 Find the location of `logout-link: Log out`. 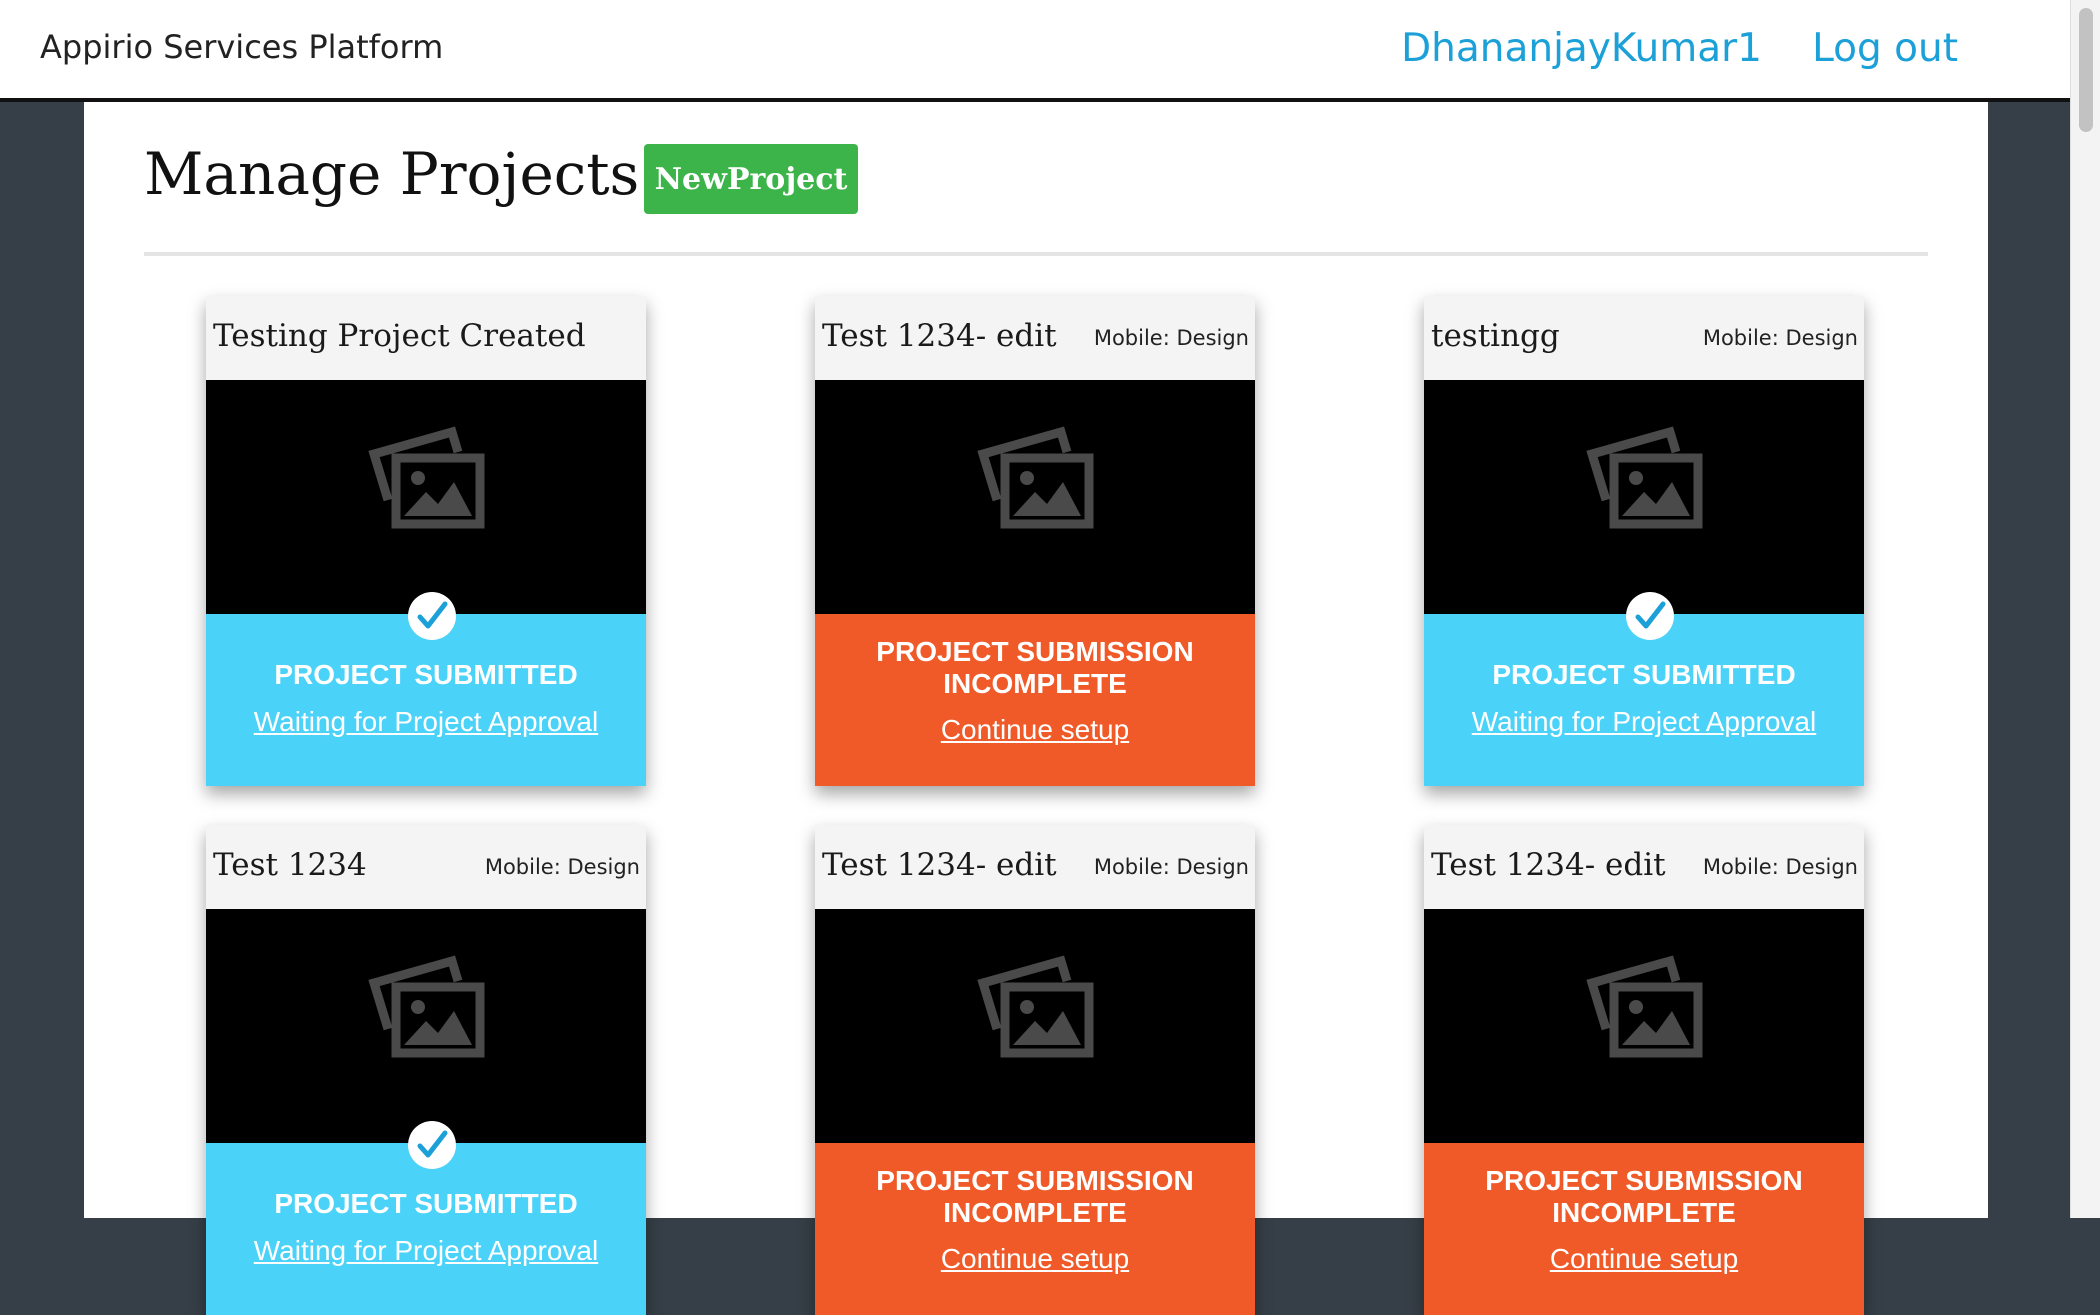

logout-link: Log out is located at coordinates (1885, 48).